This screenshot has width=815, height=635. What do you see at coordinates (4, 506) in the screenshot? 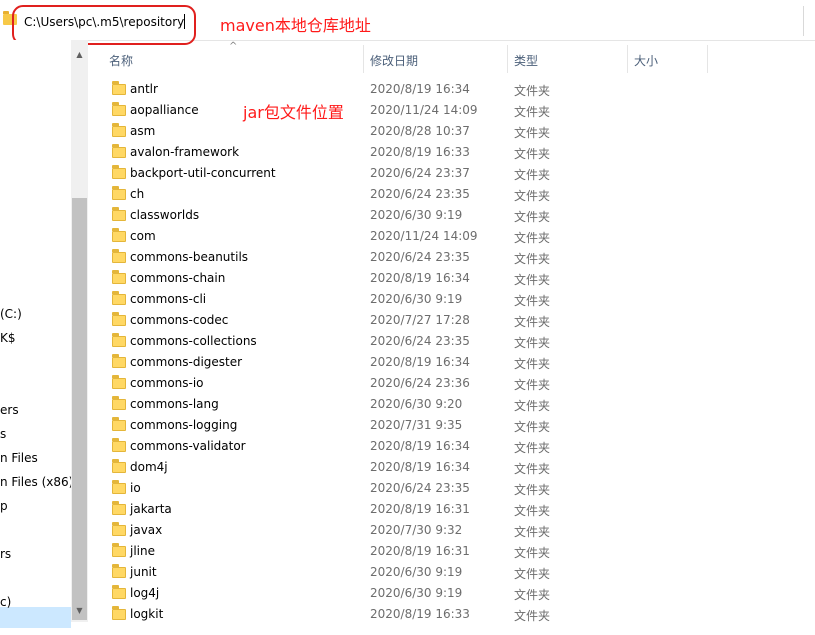
I see `nav-item-p: p` at bounding box center [4, 506].